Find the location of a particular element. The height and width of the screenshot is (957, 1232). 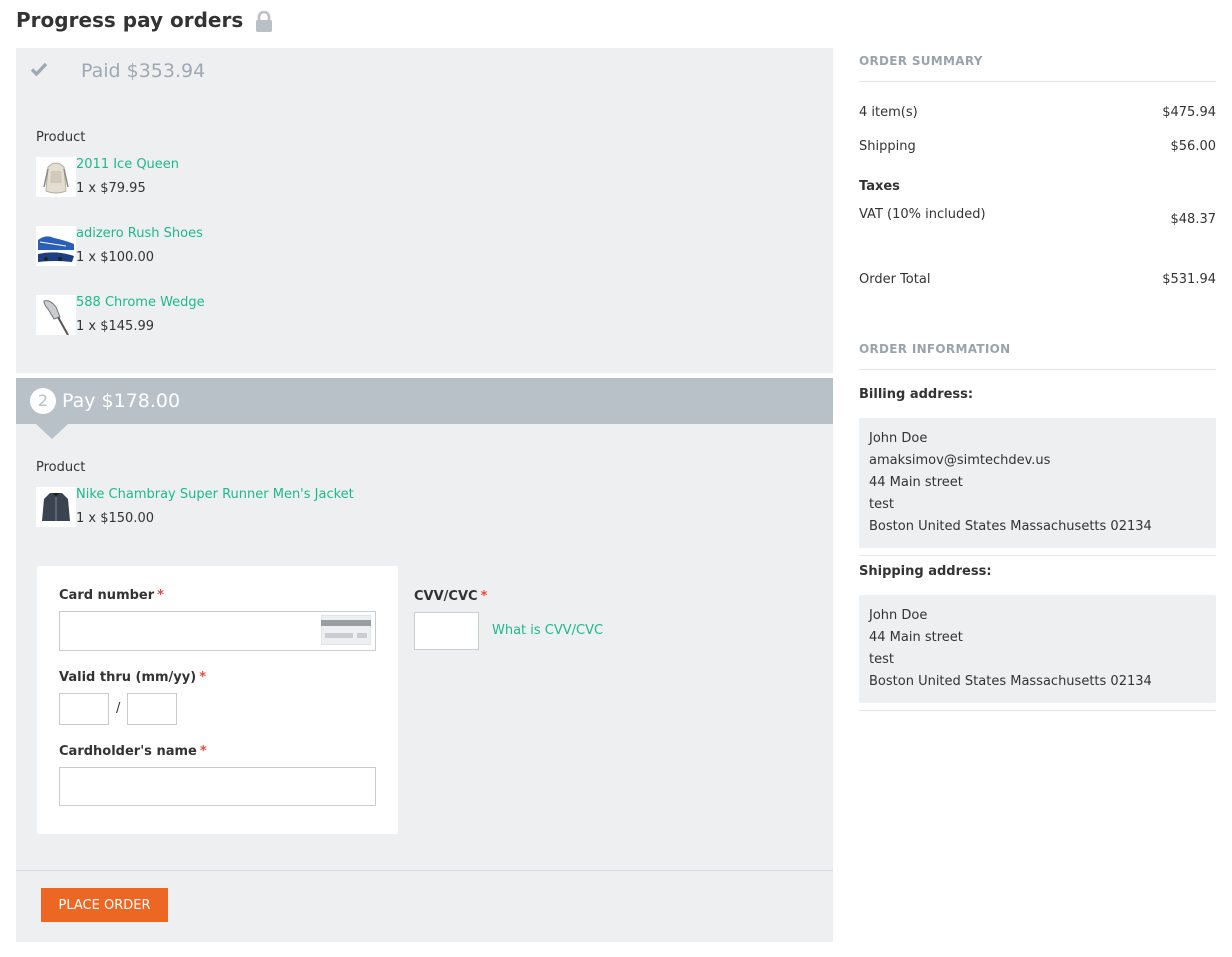

shipping-address-title: Shipping address: is located at coordinates (925, 571).